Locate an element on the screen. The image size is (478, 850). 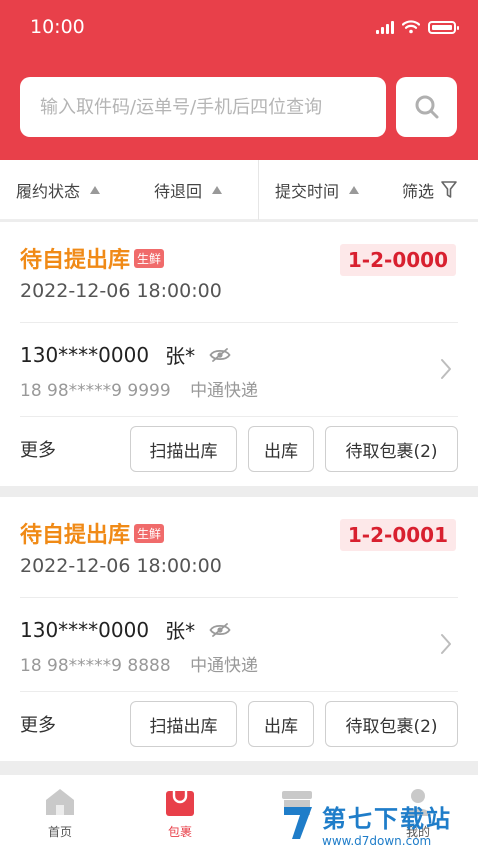
home-icon is located at coordinates (60, 802).